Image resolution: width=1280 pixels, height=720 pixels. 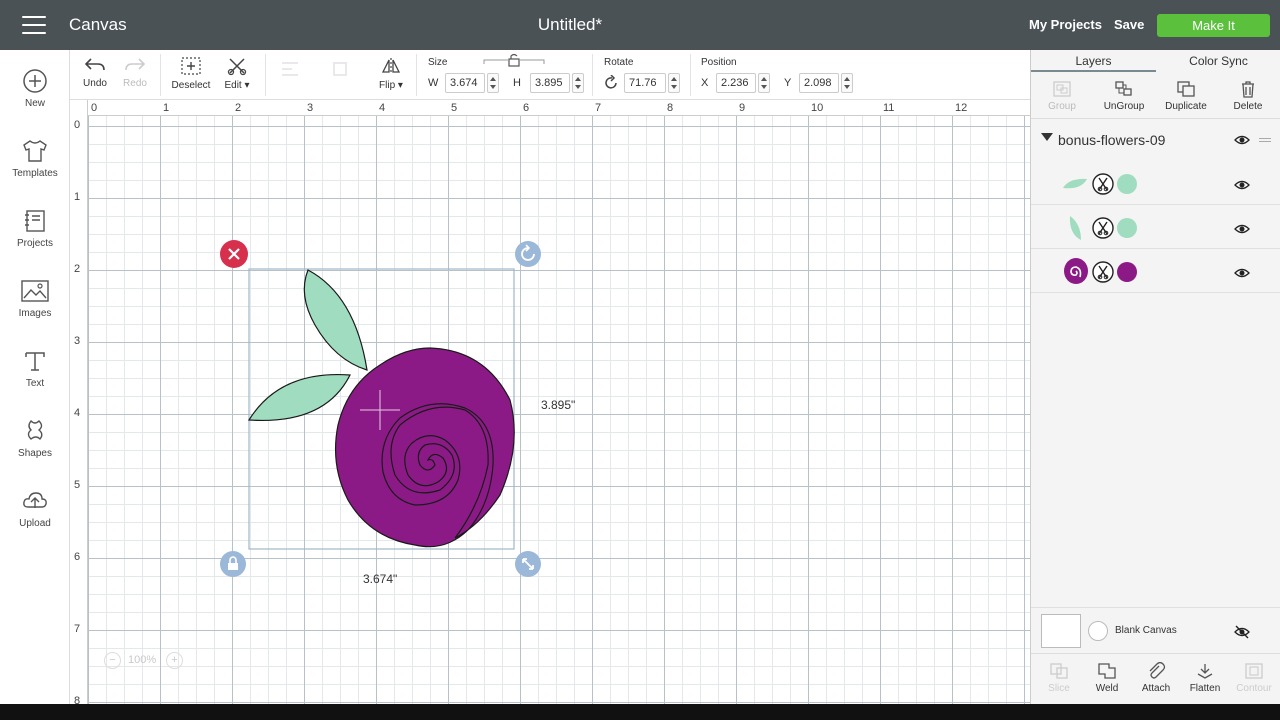 What do you see at coordinates (112, 660) in the screenshot?
I see `zoom-out-button: −` at bounding box center [112, 660].